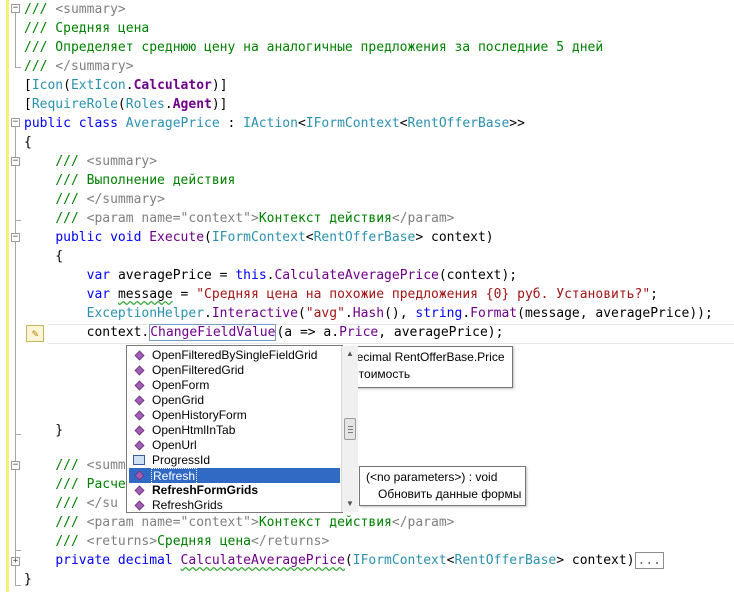 This screenshot has width=734, height=592. Describe the element at coordinates (234, 445) in the screenshot. I see `completion-item: OpenUrl` at that location.